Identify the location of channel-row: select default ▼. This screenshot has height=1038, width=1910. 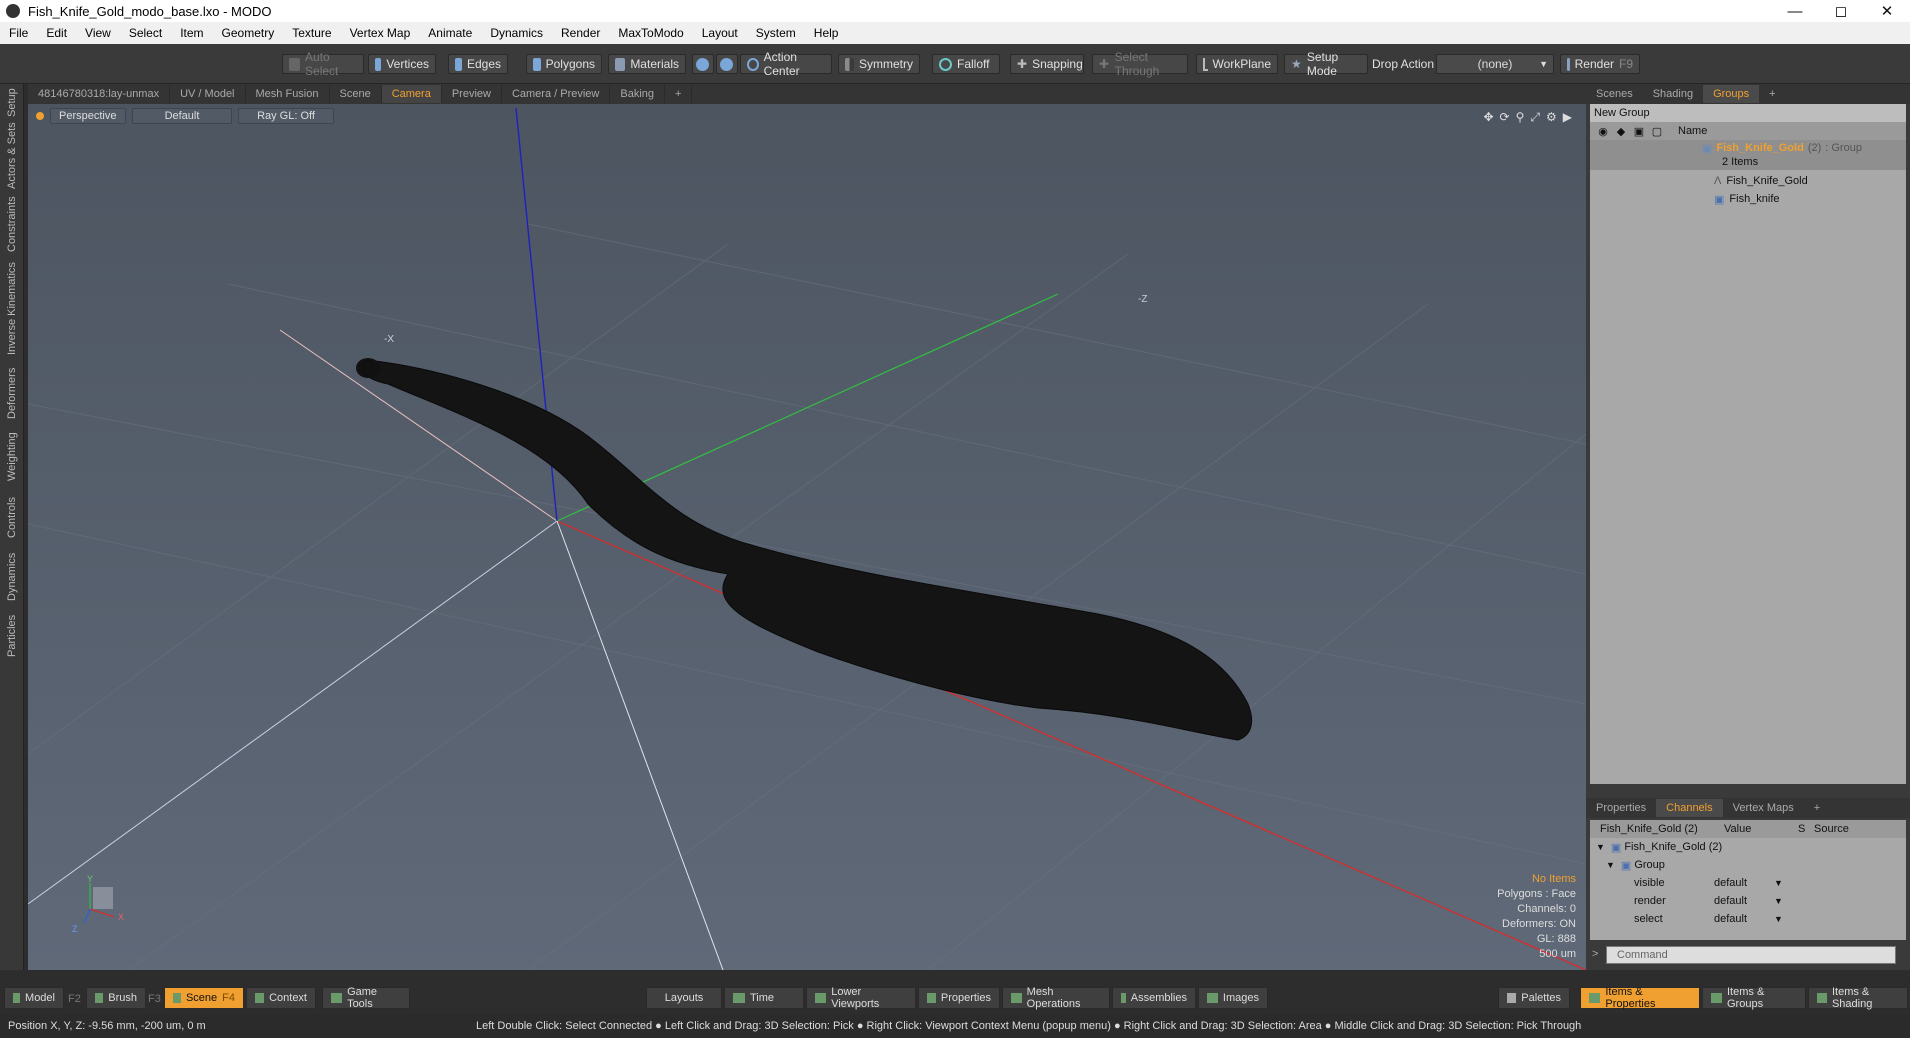
(1748, 919).